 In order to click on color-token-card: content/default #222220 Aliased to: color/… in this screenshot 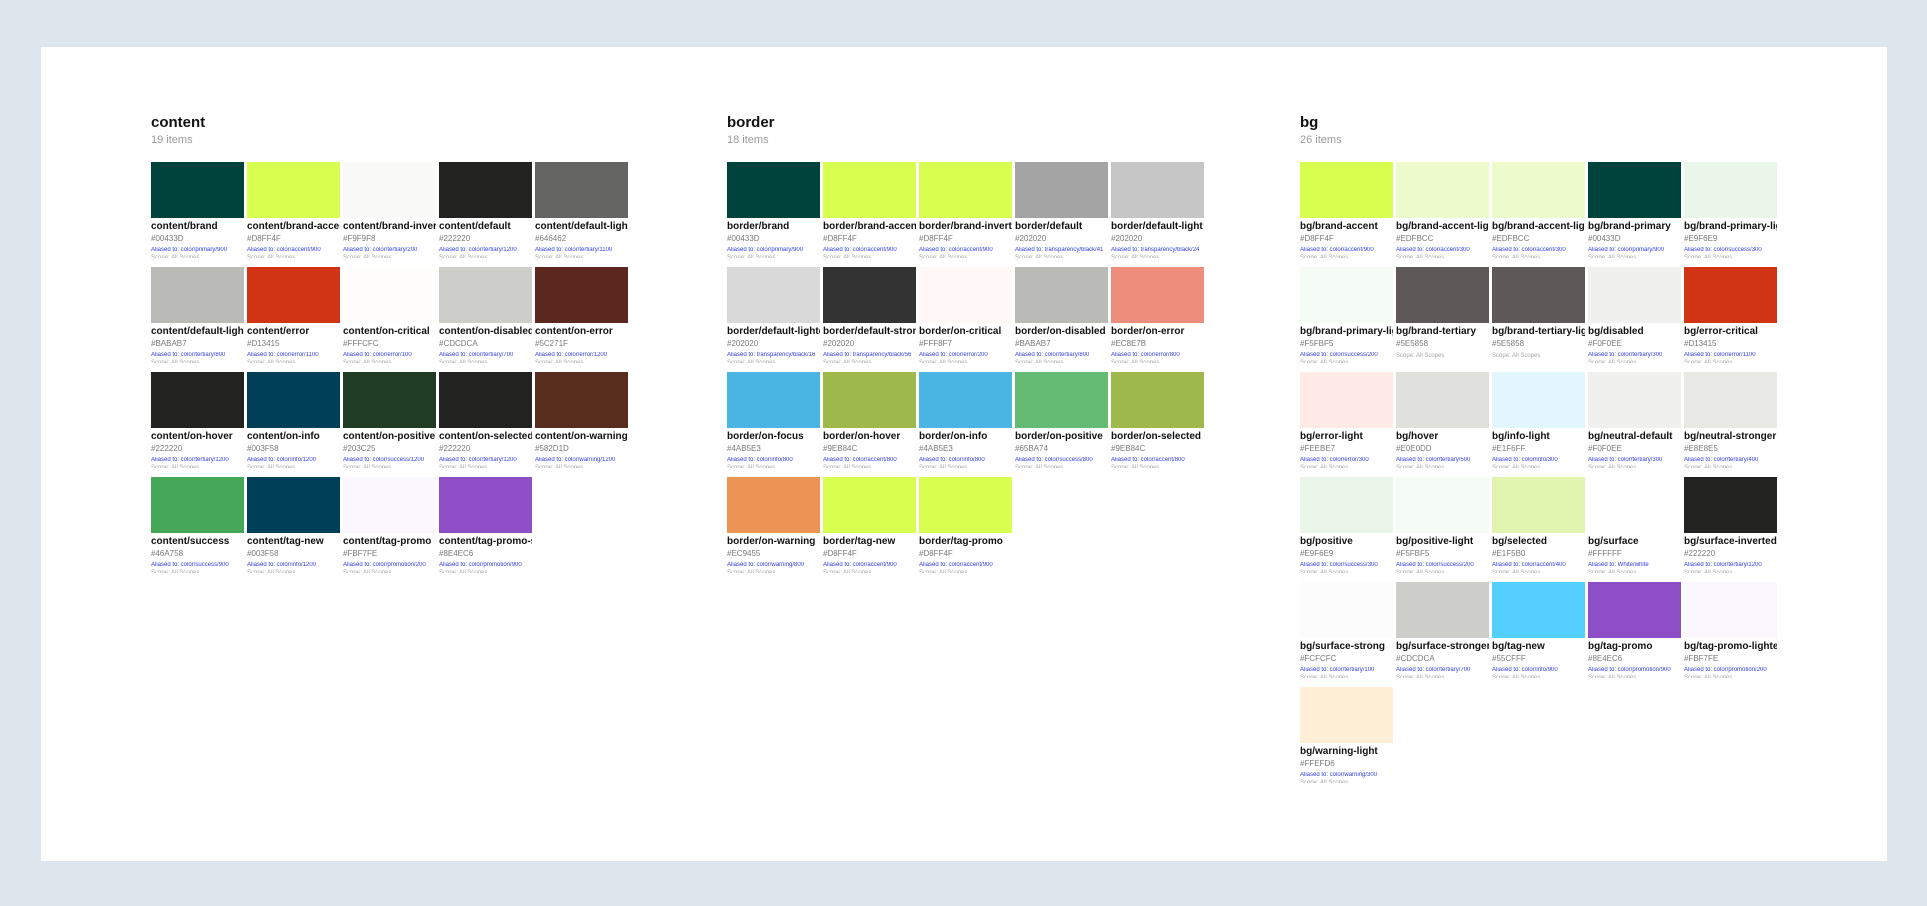, I will do `click(485, 210)`.